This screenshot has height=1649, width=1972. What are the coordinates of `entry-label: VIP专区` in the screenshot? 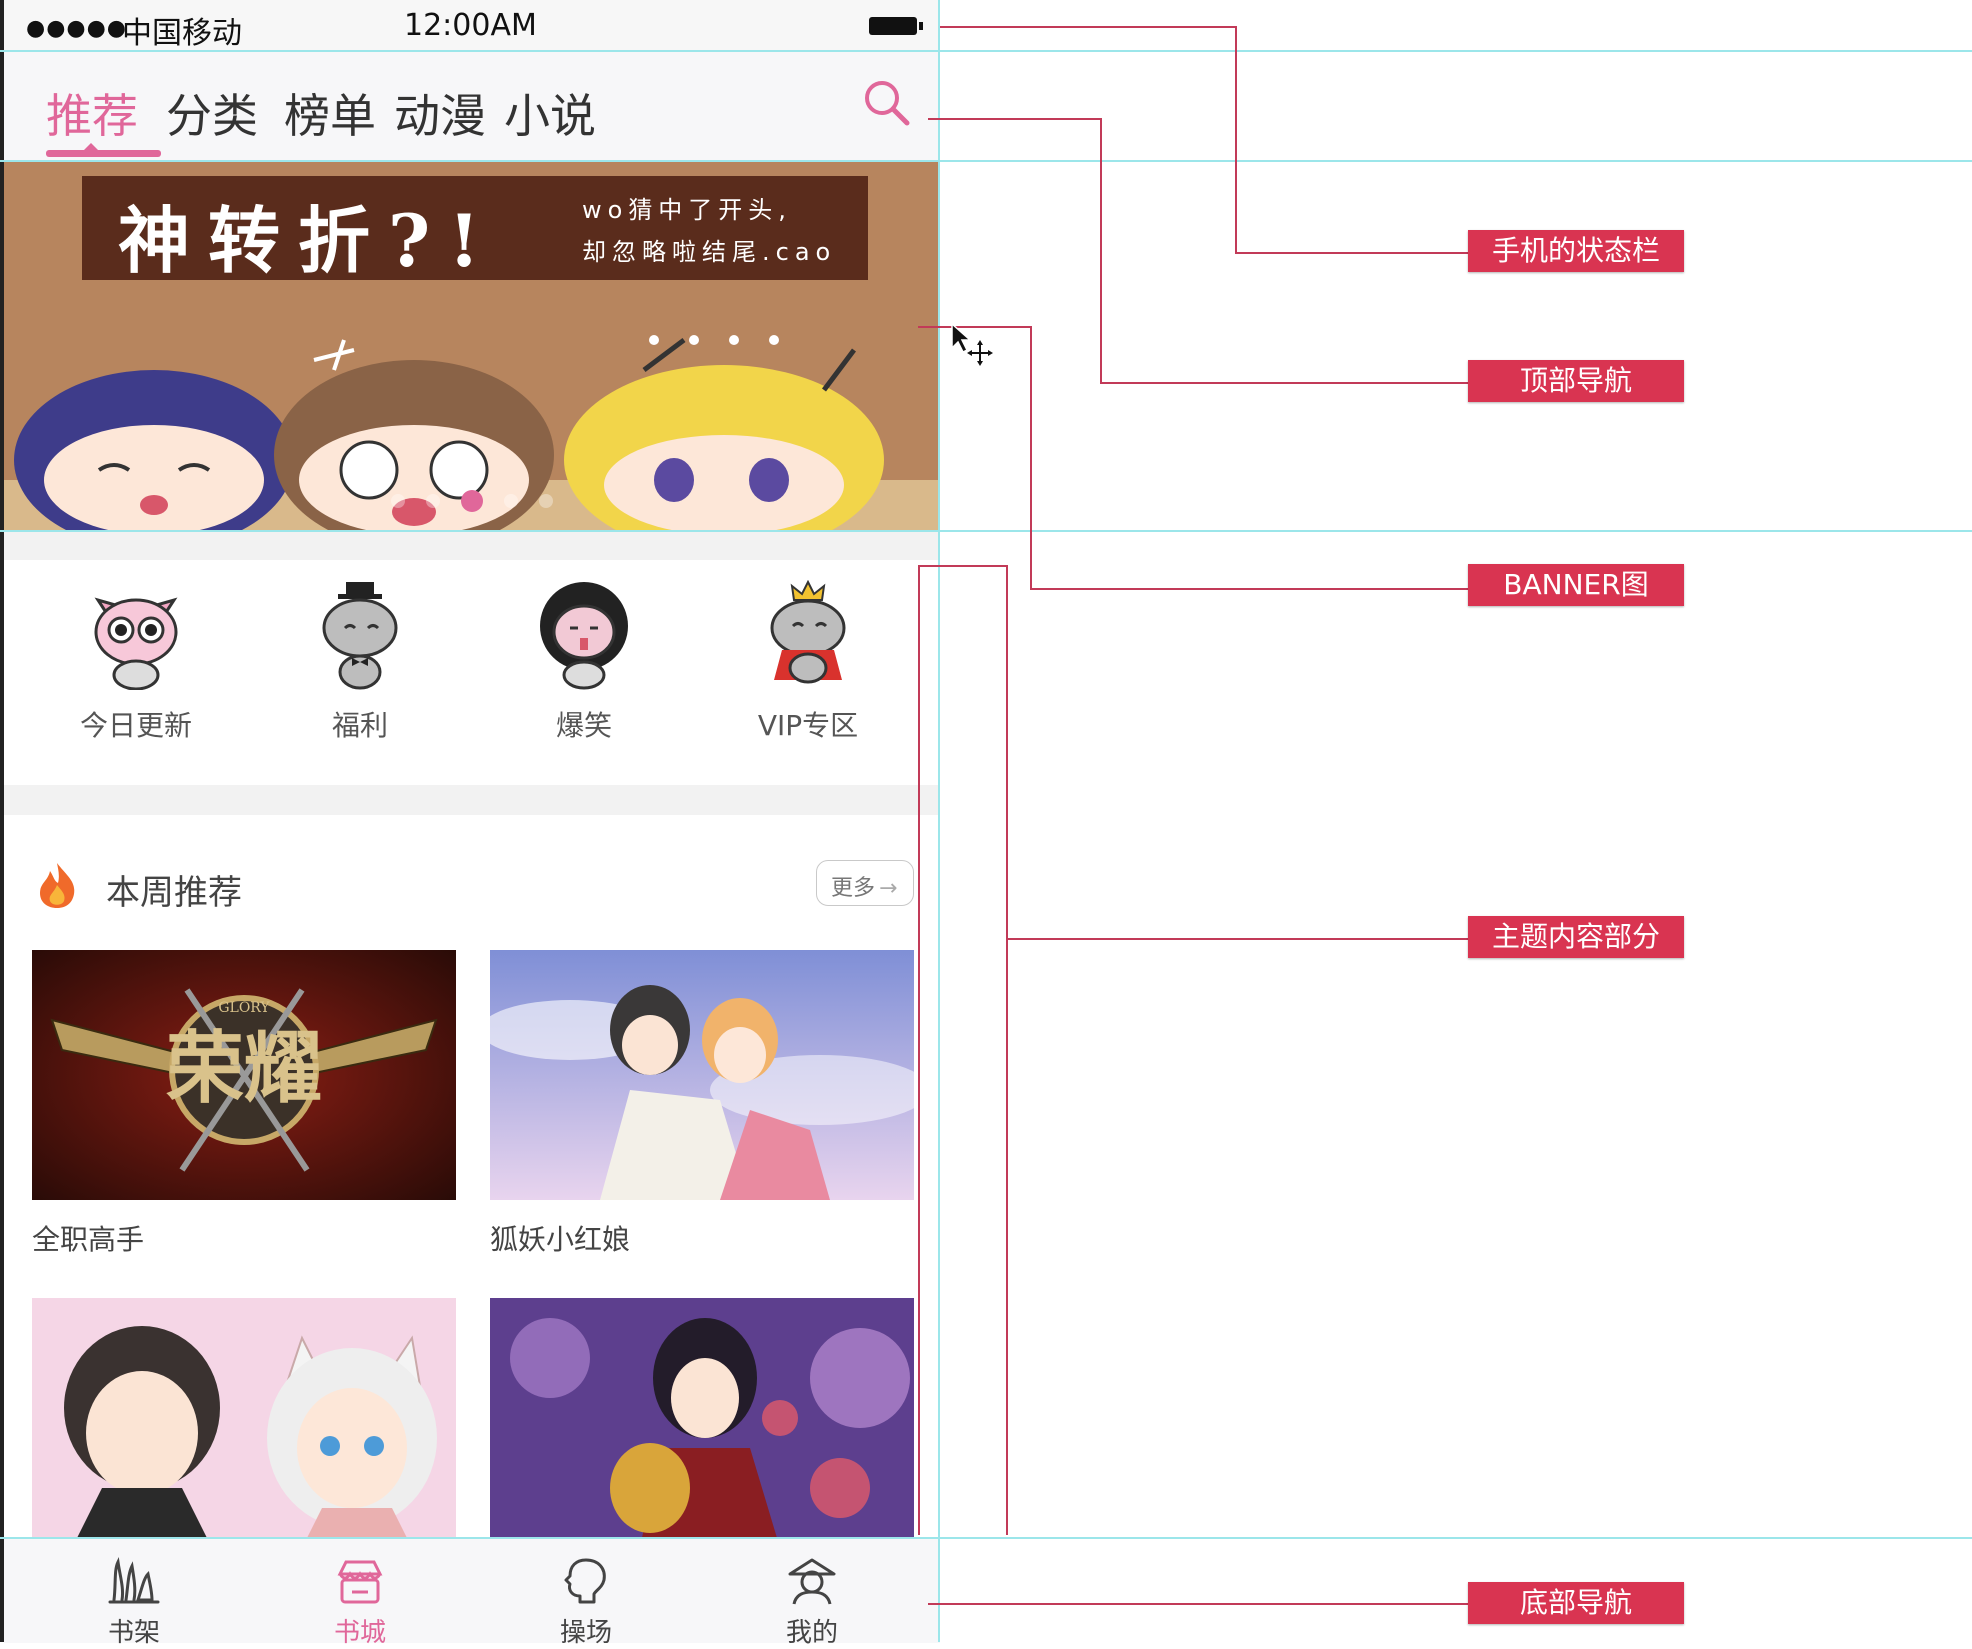 It's located at (808, 725).